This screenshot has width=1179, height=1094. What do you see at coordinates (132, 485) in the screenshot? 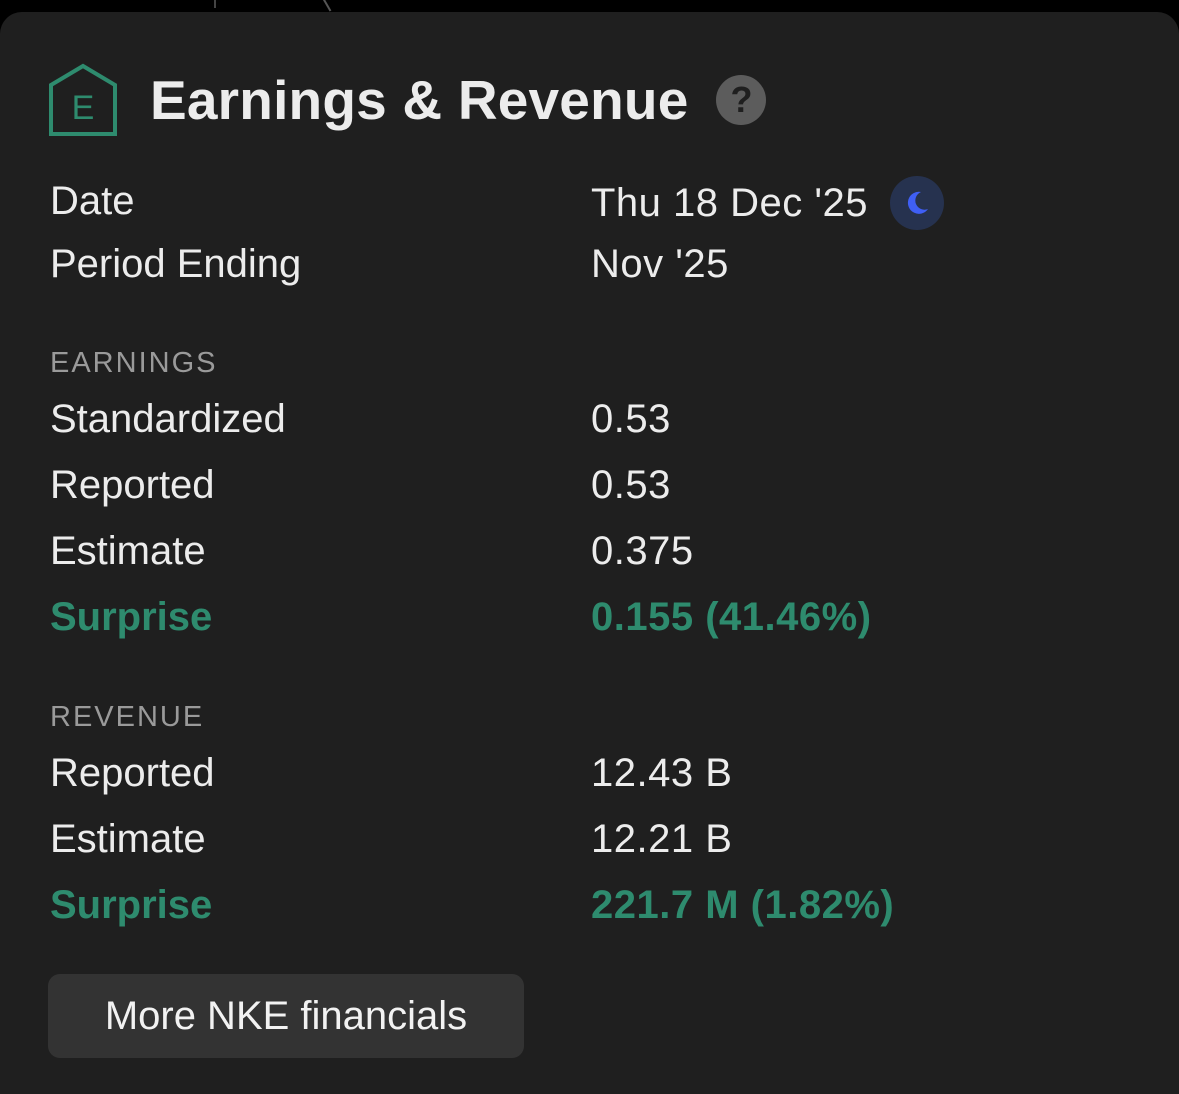
I see `earnings-reported-label: Reported` at bounding box center [132, 485].